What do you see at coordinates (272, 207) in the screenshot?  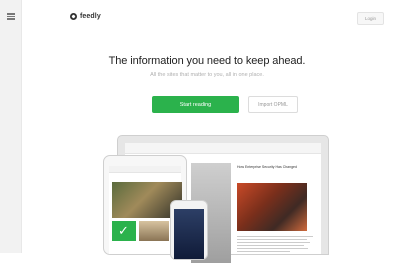 I see `laptop-article-photo` at bounding box center [272, 207].